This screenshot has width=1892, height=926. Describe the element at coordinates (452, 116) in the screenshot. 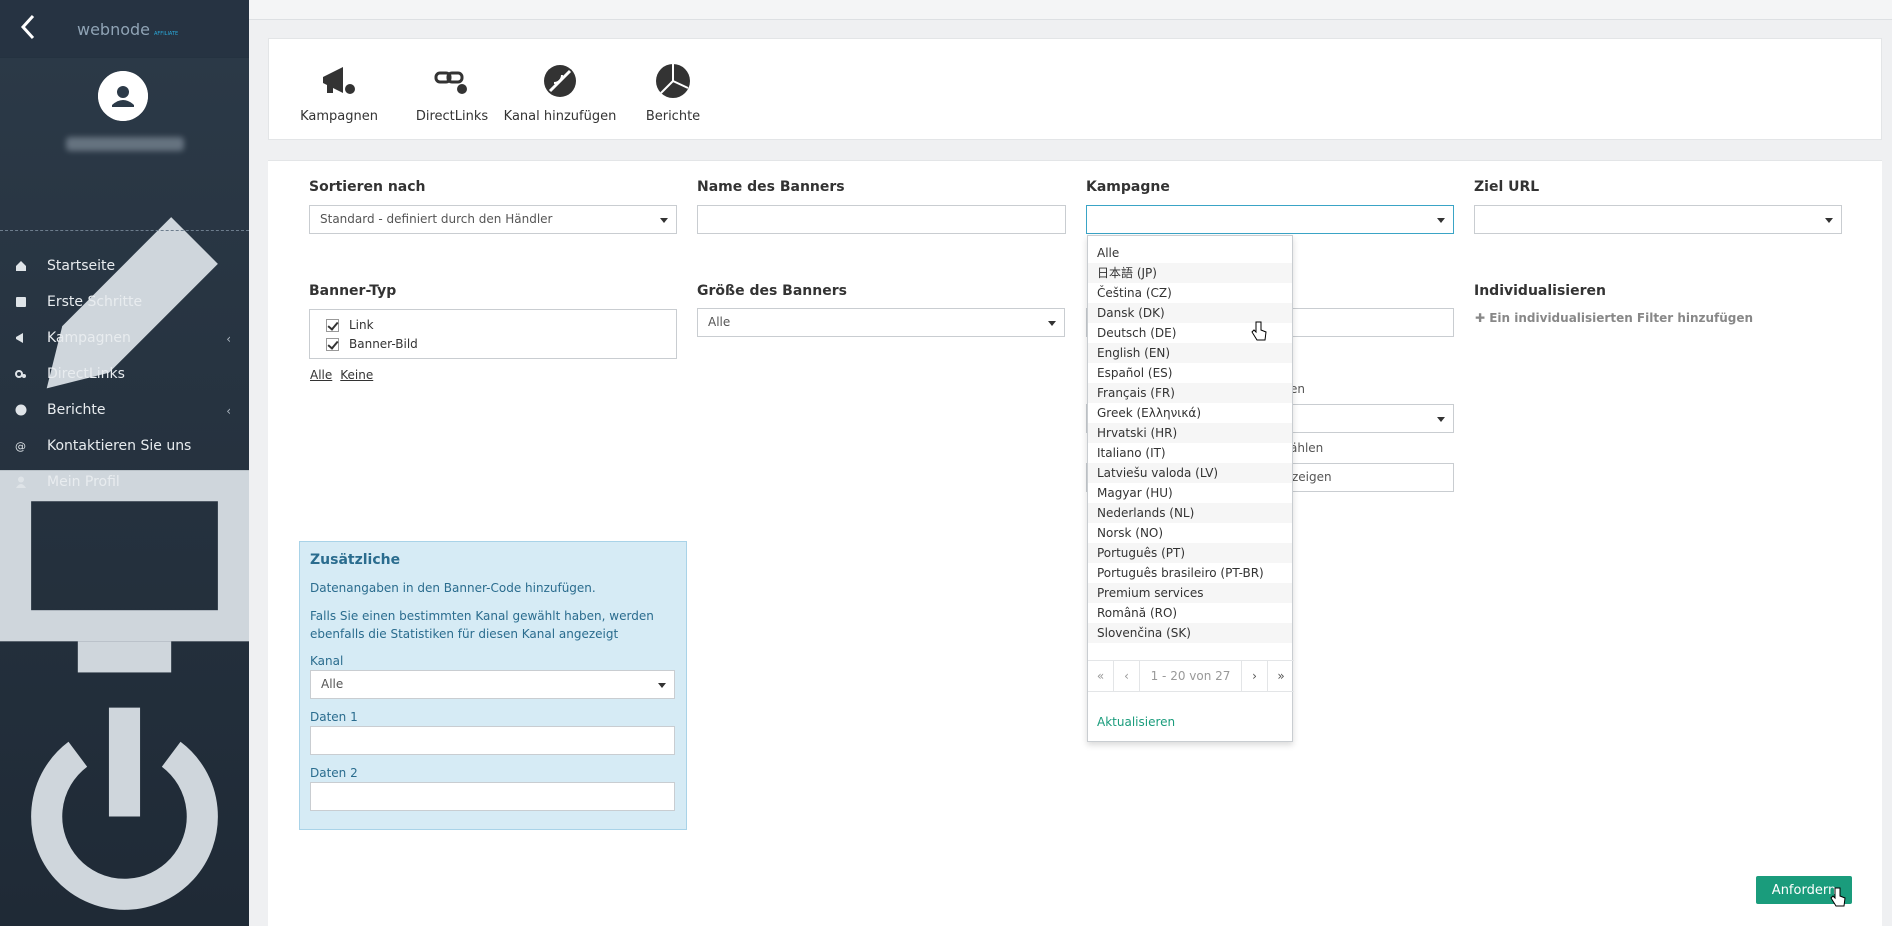

I see `toolbar-label: DirectLinks` at that location.